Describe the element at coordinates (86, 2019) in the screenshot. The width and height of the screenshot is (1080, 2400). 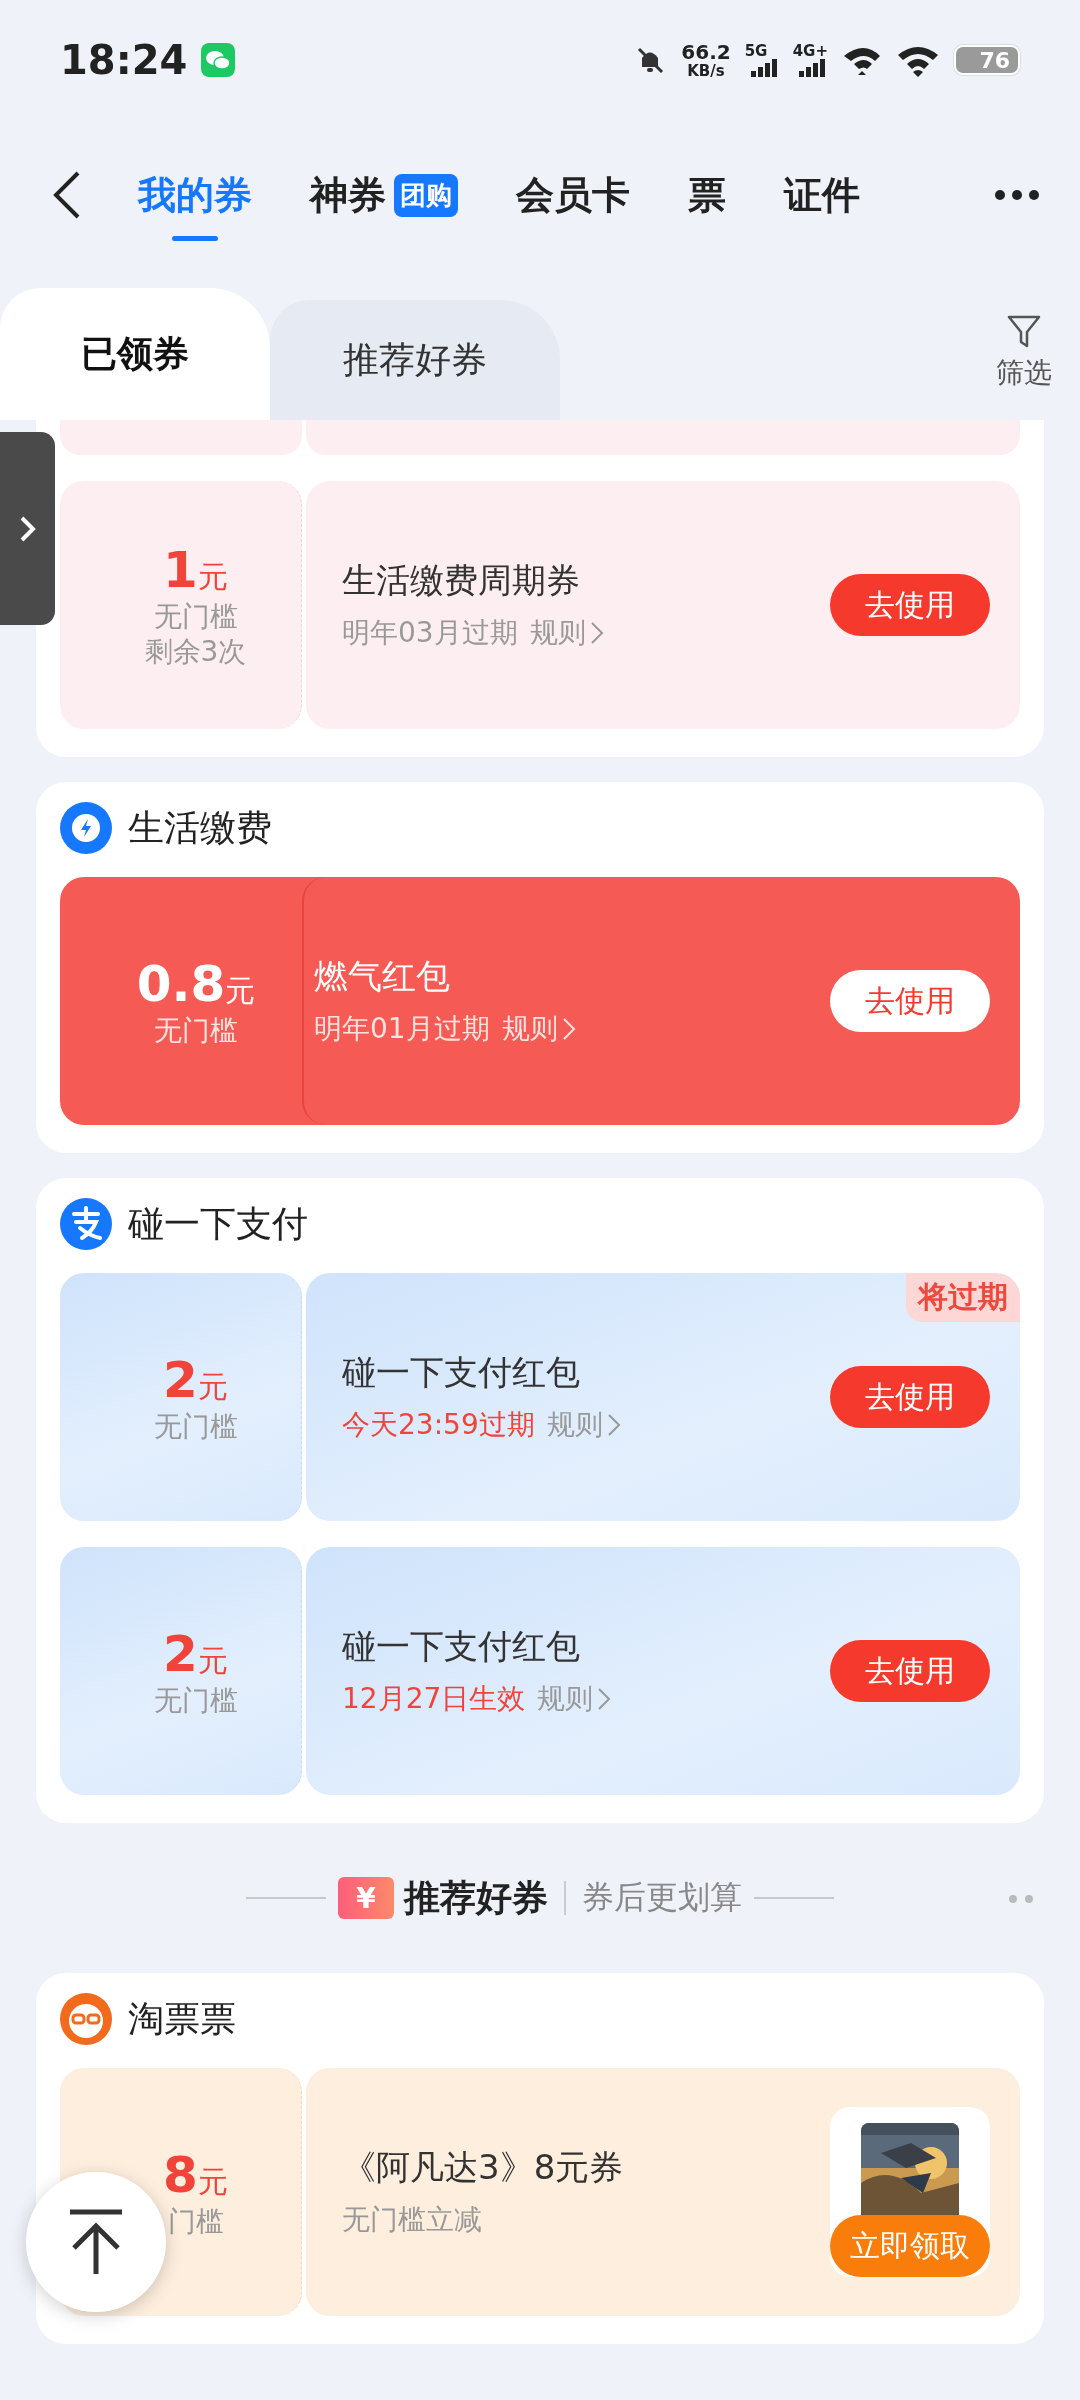
I see `glasses-face-icon` at that location.